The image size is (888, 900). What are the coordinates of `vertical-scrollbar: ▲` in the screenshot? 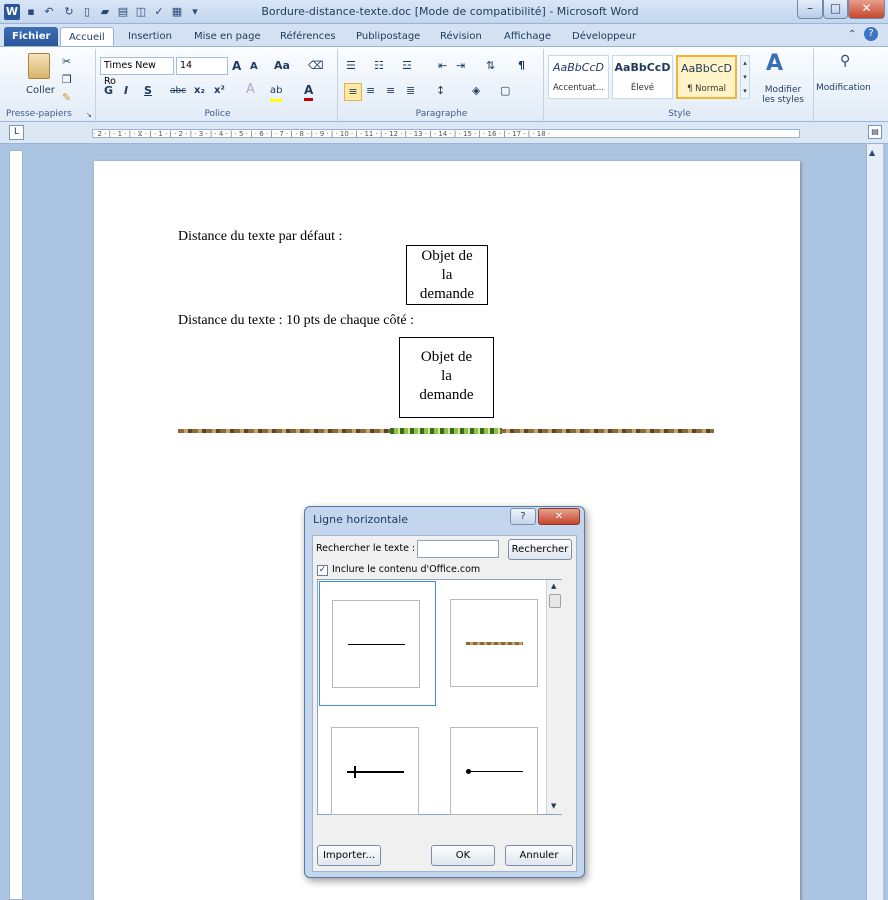 It's located at (874, 522).